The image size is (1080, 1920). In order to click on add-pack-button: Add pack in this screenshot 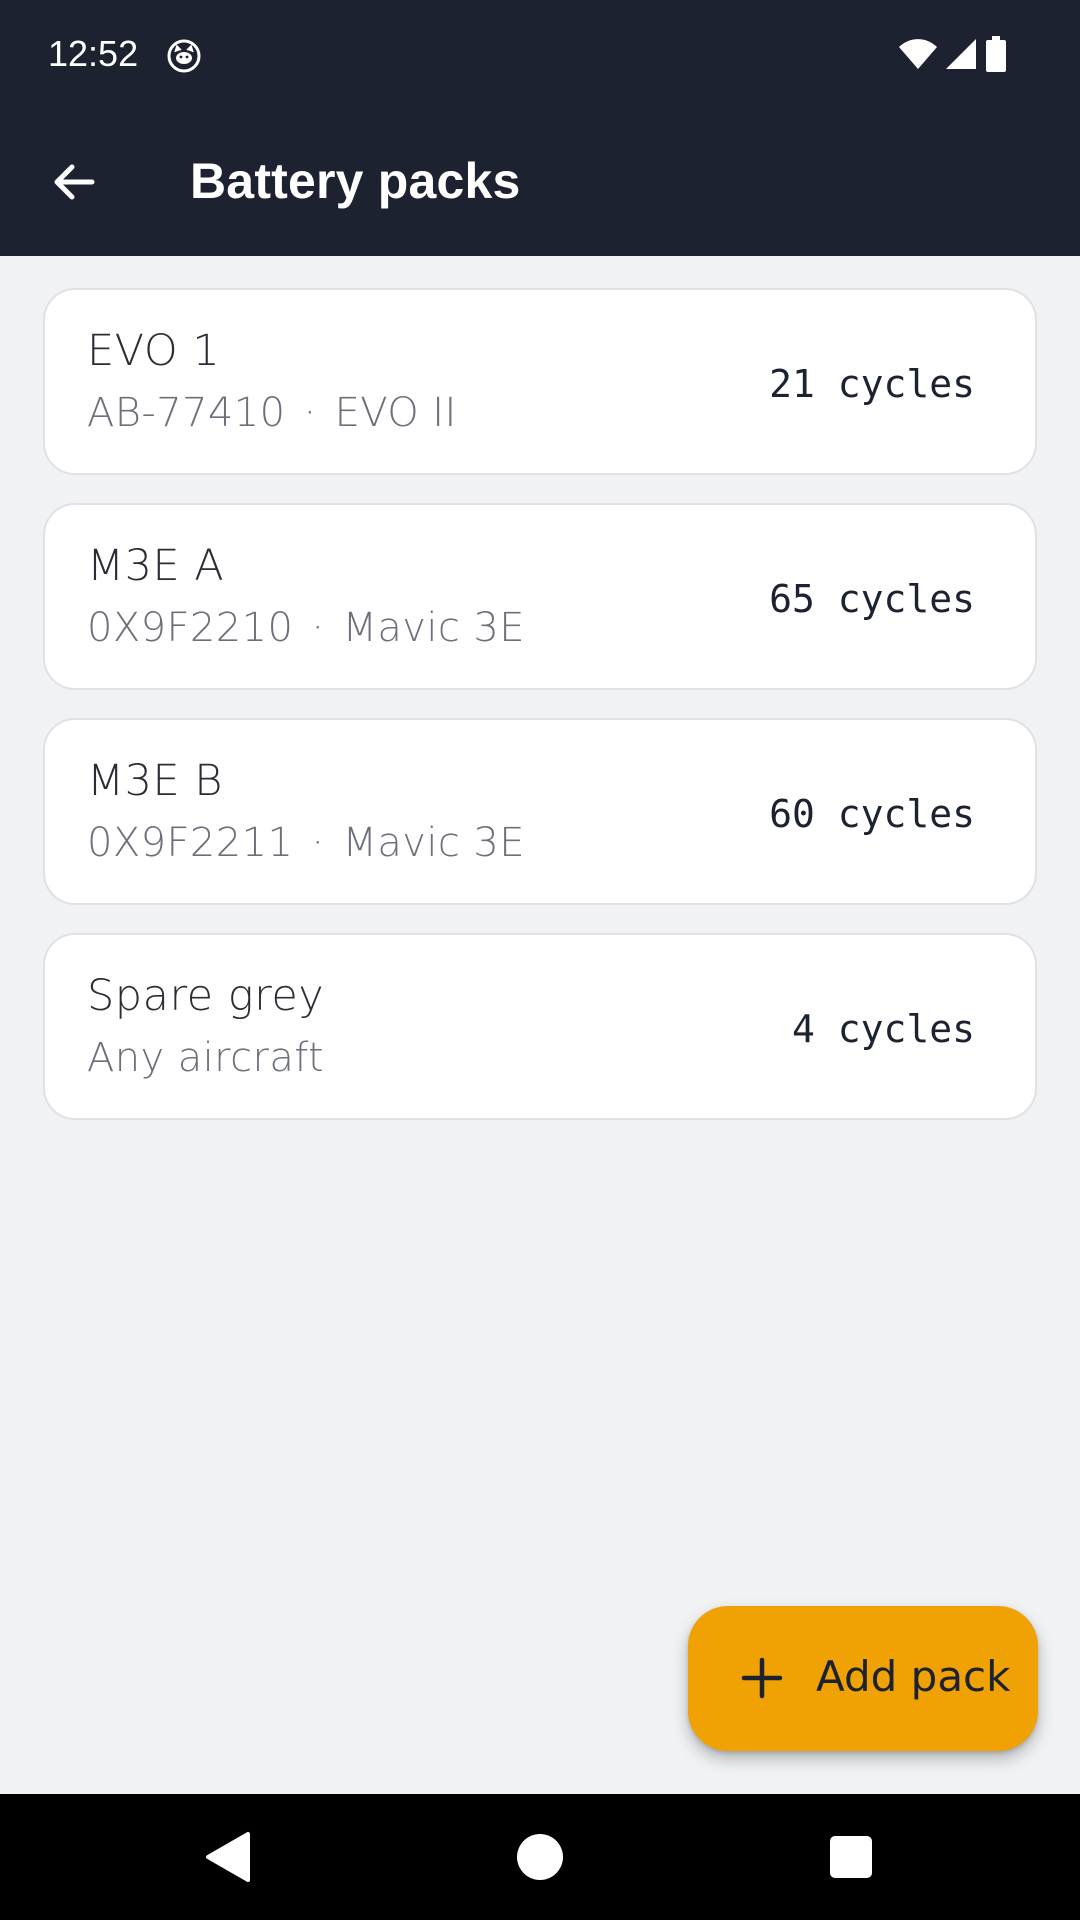, I will do `click(863, 1678)`.